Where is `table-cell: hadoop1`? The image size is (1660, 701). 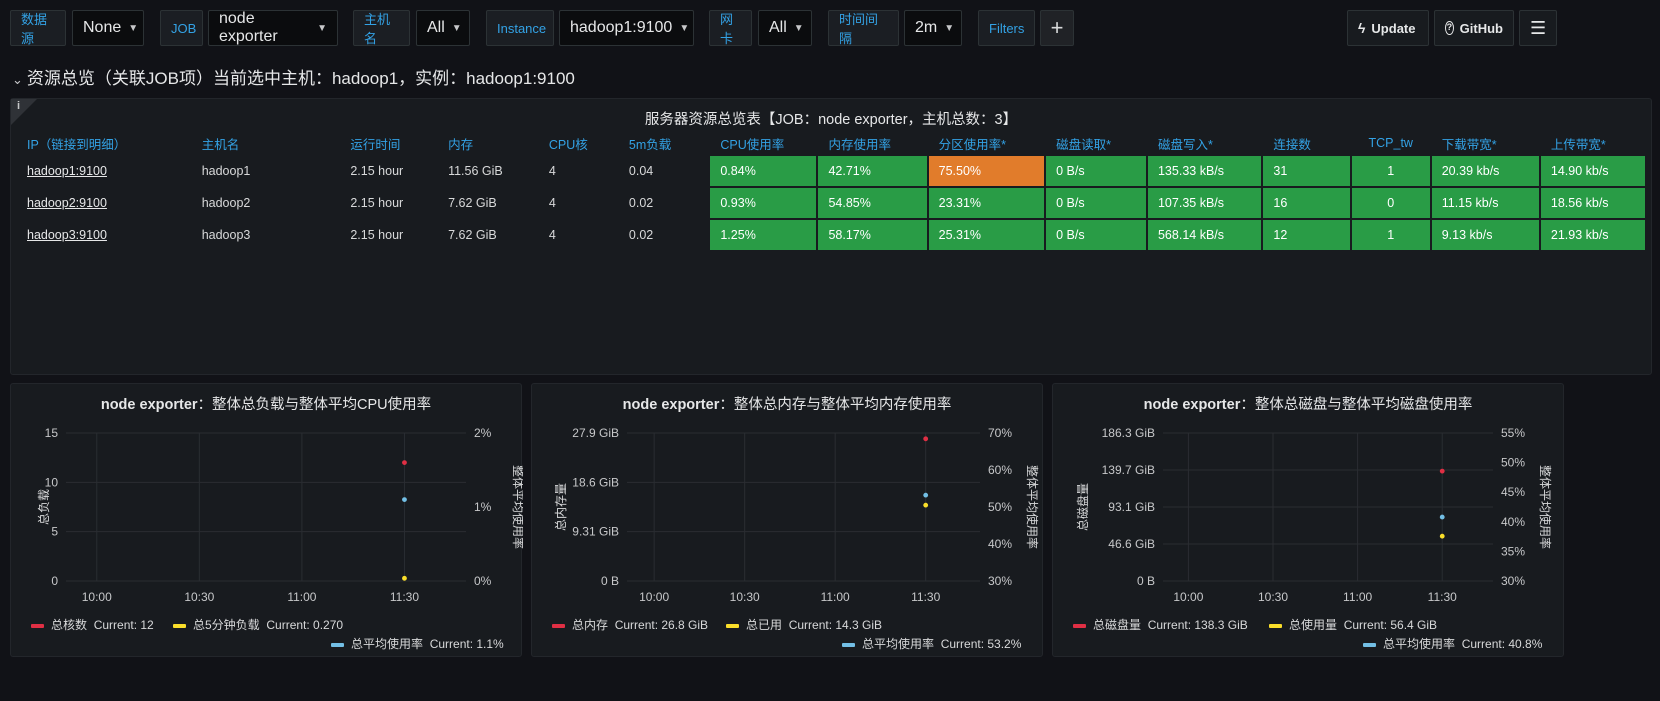 table-cell: hadoop1 is located at coordinates (226, 171).